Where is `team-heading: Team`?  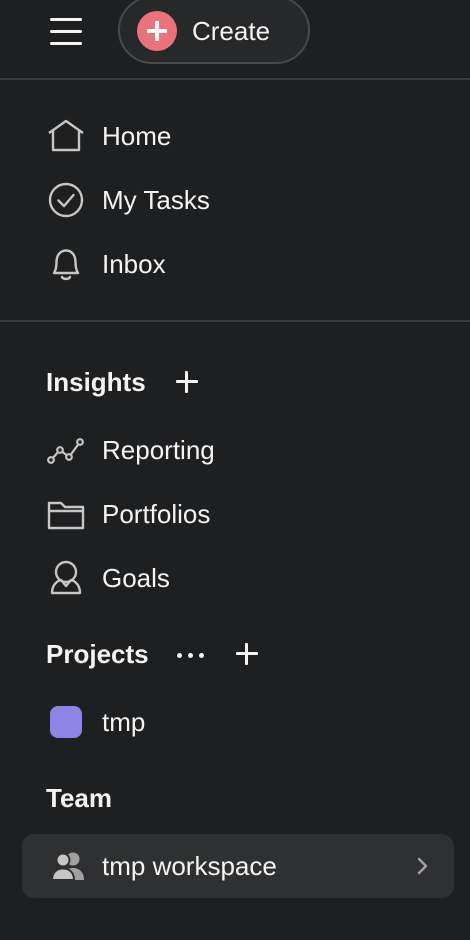 team-heading: Team is located at coordinates (79, 798).